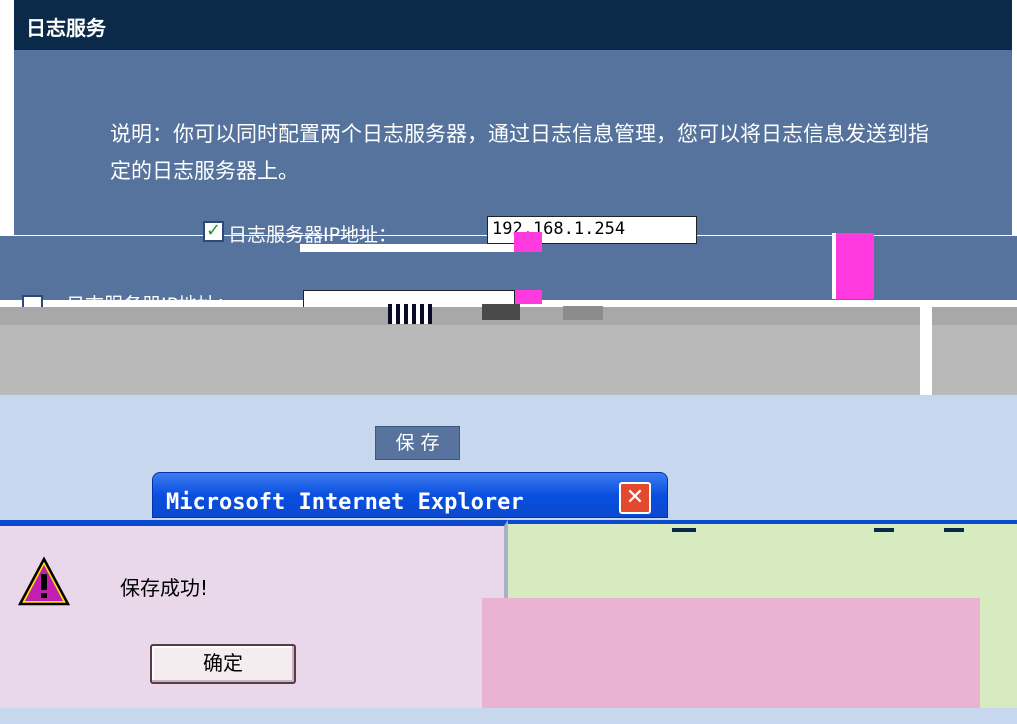  I want to click on server1-checkbox: ✓, so click(213, 231).